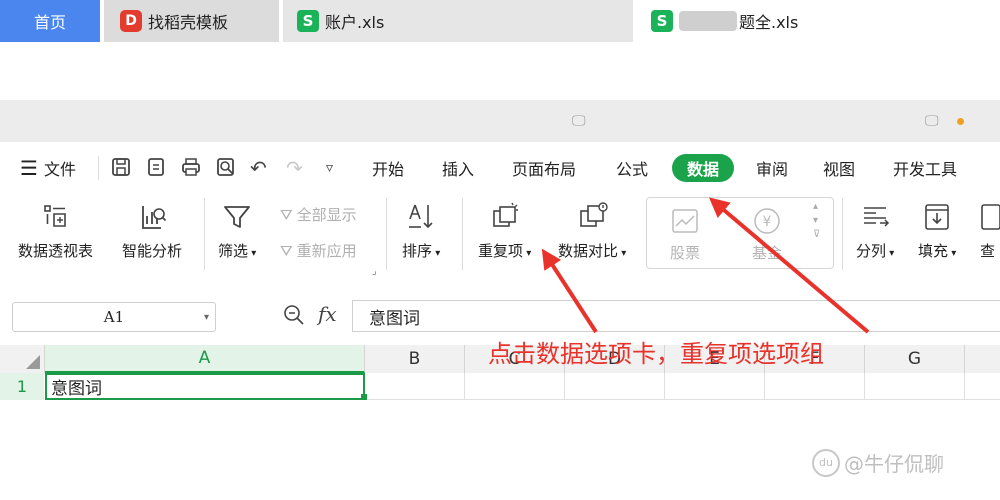 The image size is (1000, 500). What do you see at coordinates (878, 462) in the screenshot?
I see `watermark: du @牛仔侃聊` at bounding box center [878, 462].